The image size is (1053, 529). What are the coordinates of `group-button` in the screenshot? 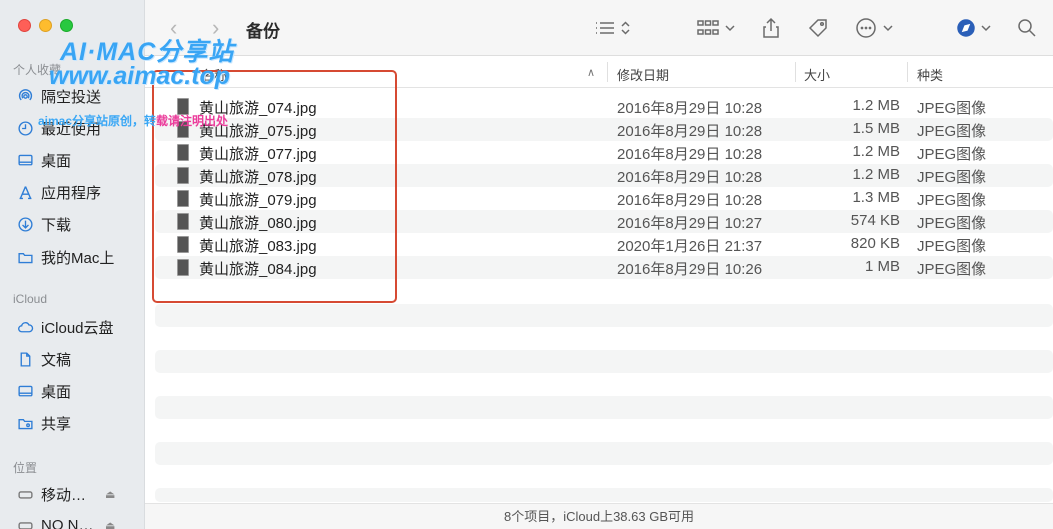 It's located at (716, 28).